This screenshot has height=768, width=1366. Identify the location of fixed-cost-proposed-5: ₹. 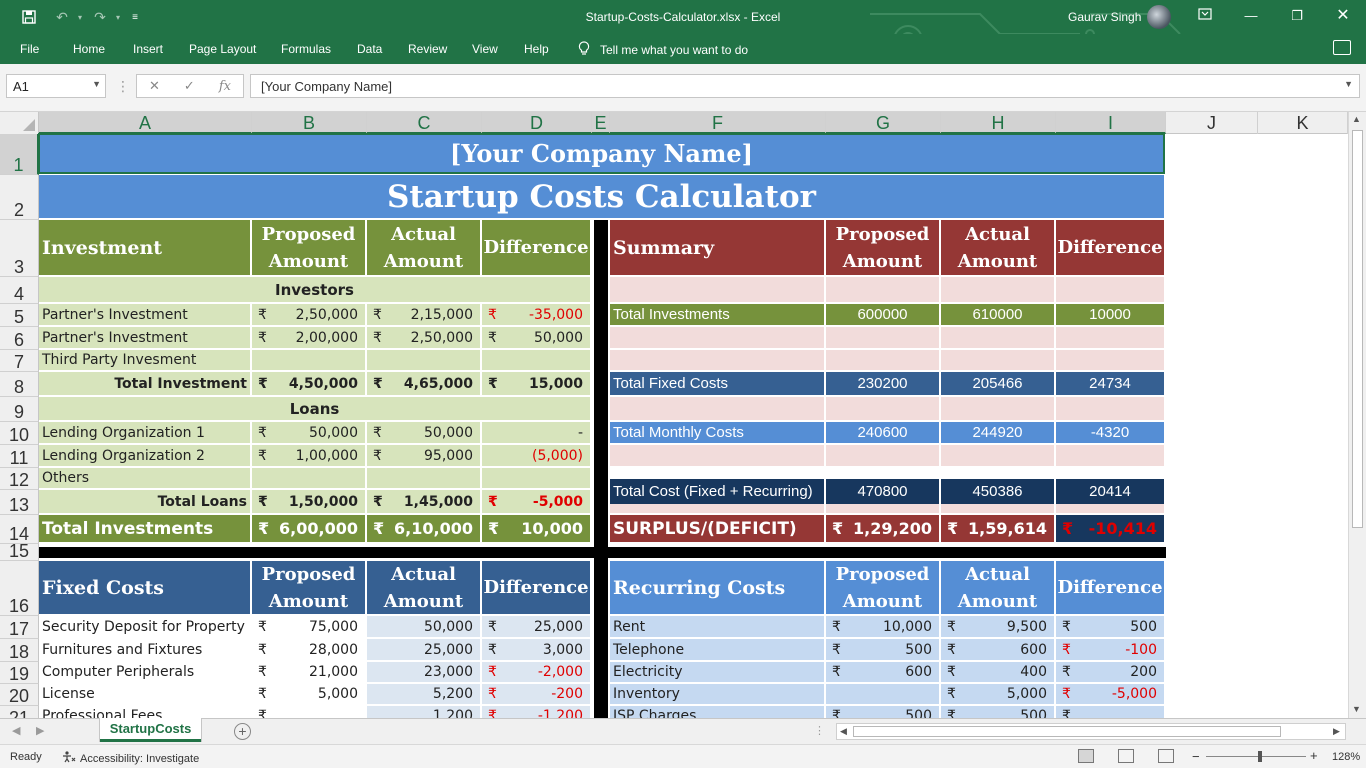
(308, 712).